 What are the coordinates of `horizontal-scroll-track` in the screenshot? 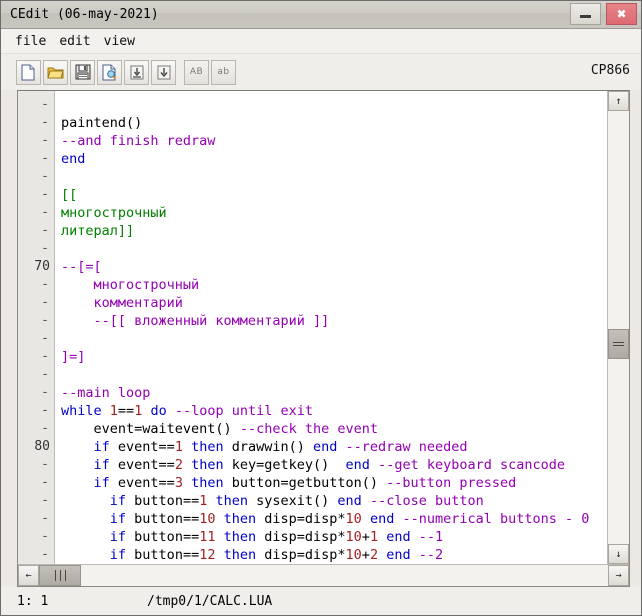 It's located at (323, 575).